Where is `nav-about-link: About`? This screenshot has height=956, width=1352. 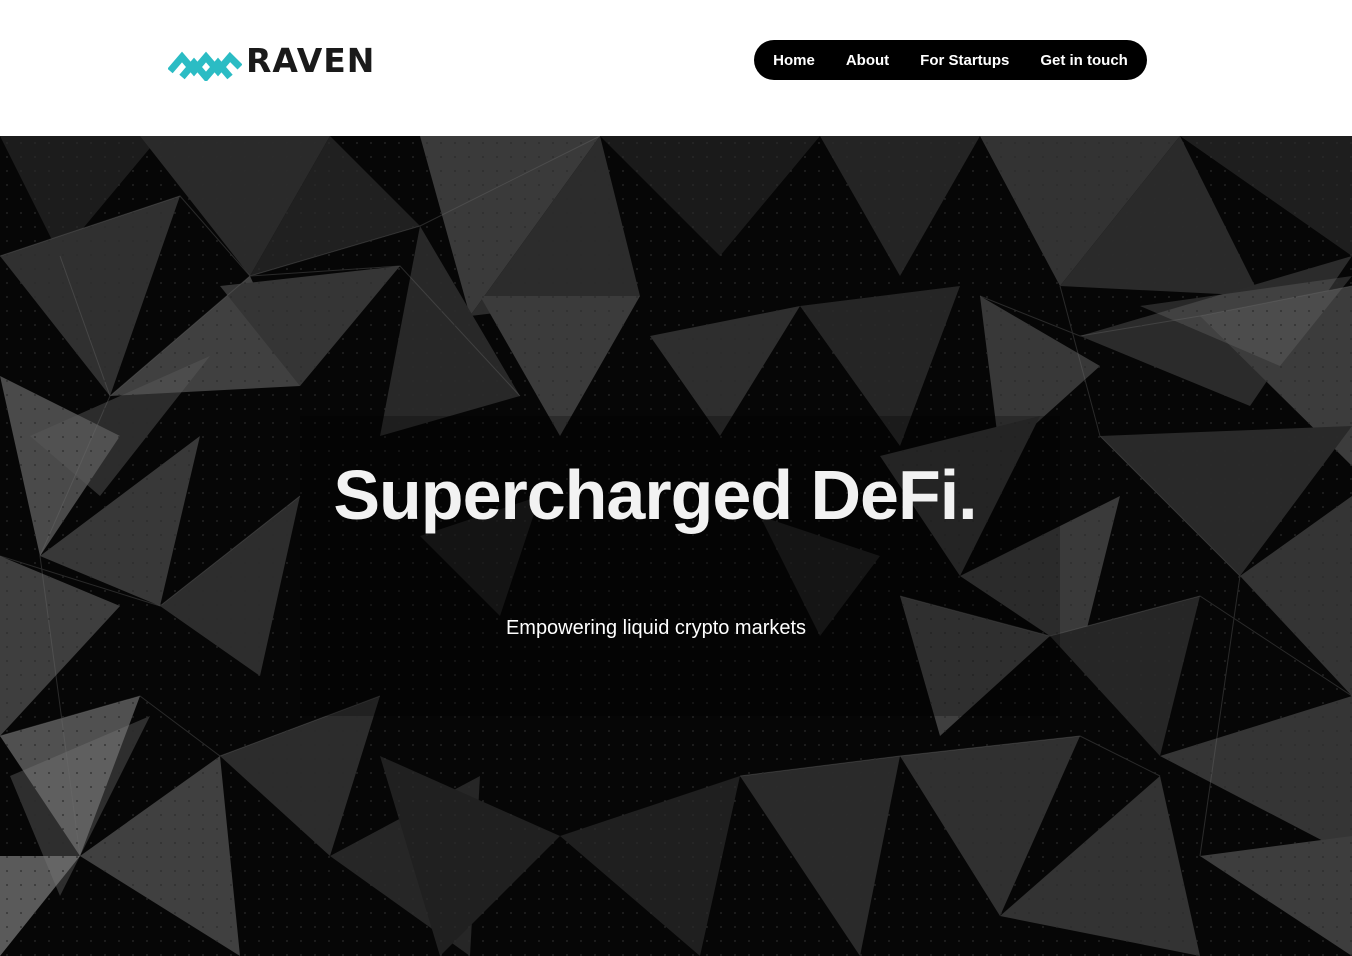 nav-about-link: About is located at coordinates (867, 60).